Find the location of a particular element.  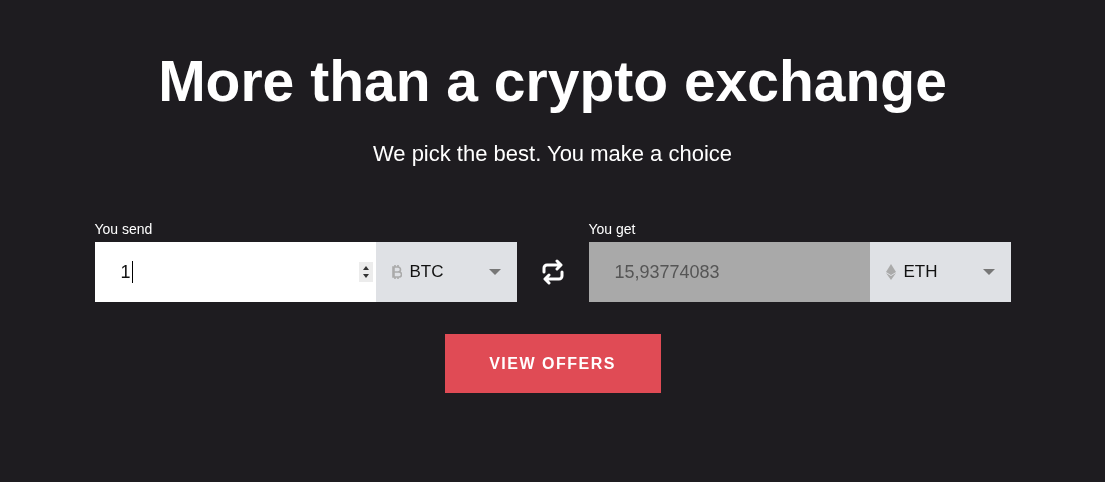

page-subtitle: We pick the best. You make a choice is located at coordinates (552, 154).